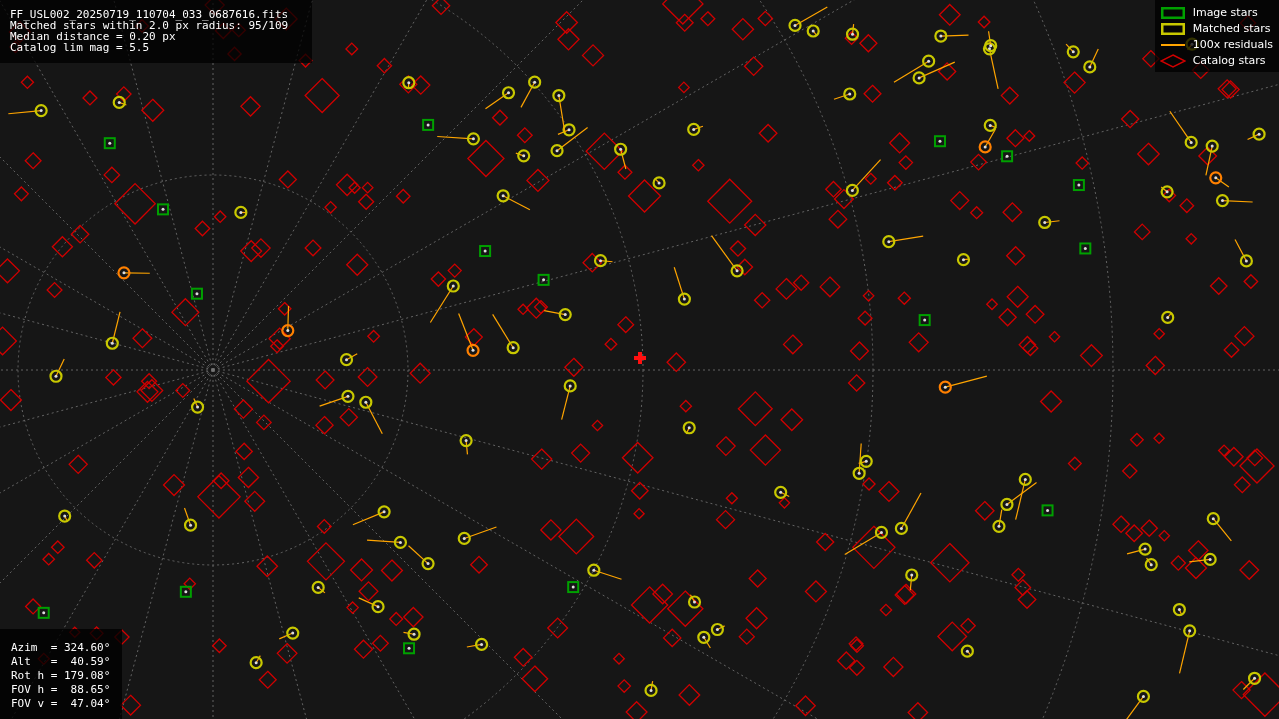 The height and width of the screenshot is (719, 1279). What do you see at coordinates (61, 648) in the screenshot?
I see `pointing-text: Azim = 324.60°` at bounding box center [61, 648].